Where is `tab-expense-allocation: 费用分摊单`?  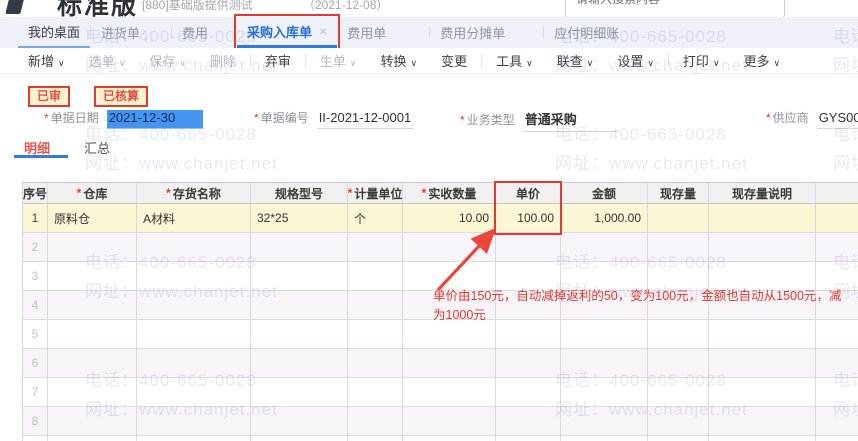
tab-expense-allocation: 费用分摊单 is located at coordinates (472, 32).